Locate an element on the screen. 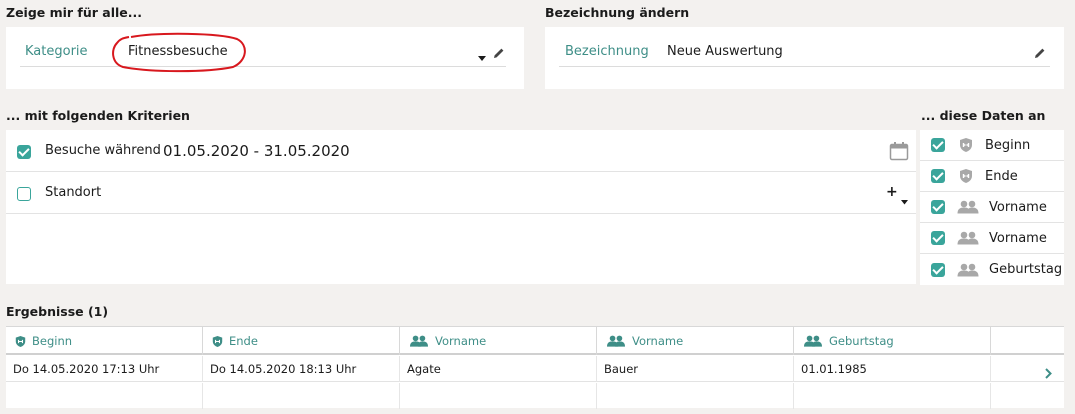 Image resolution: width=1075 pixels, height=414 pixels. plus-icon: + is located at coordinates (892, 192).